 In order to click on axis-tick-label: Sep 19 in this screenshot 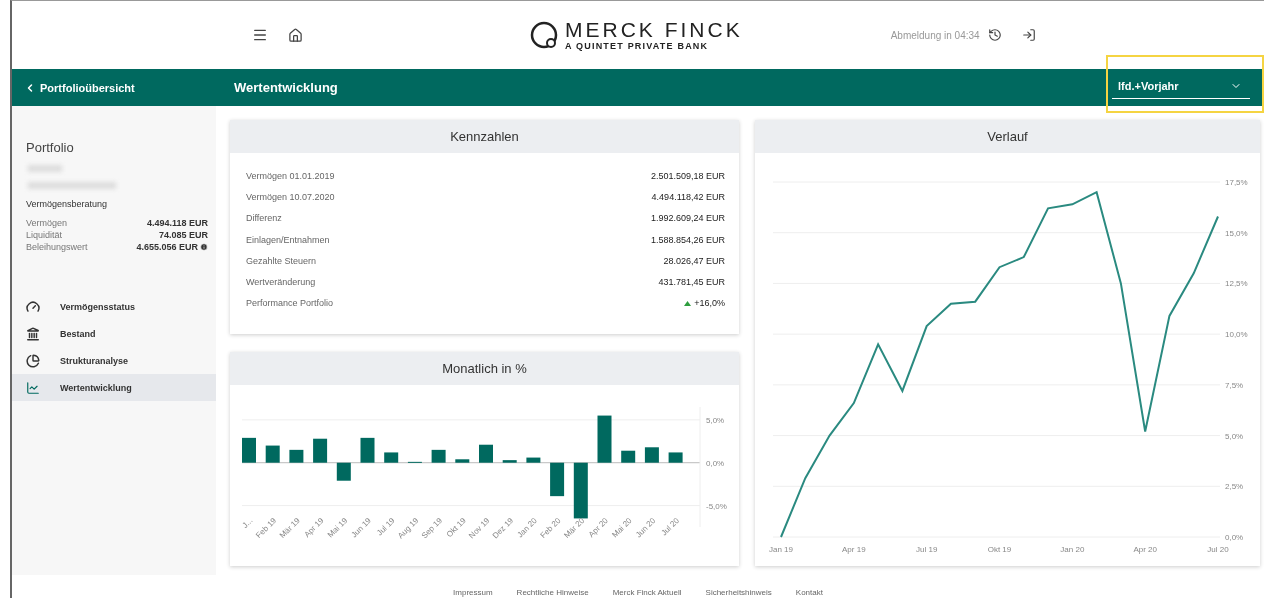, I will do `click(431, 528)`.